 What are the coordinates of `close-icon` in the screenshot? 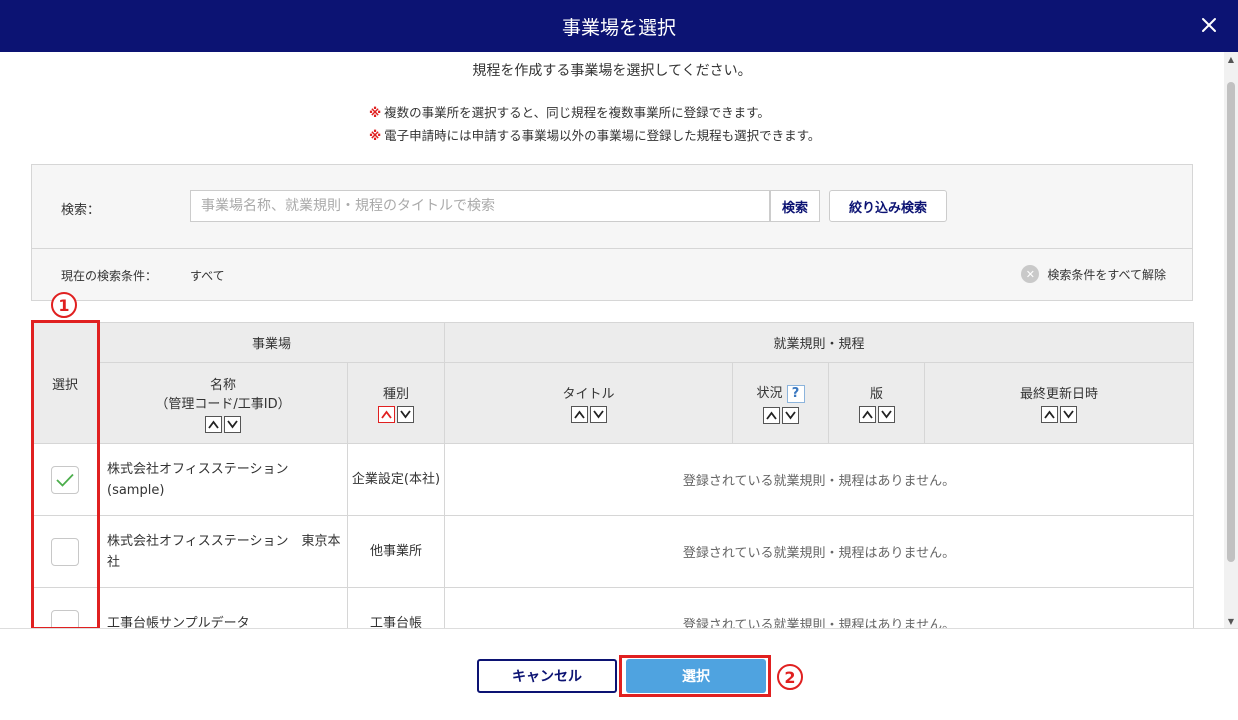 It's located at (1209, 25).